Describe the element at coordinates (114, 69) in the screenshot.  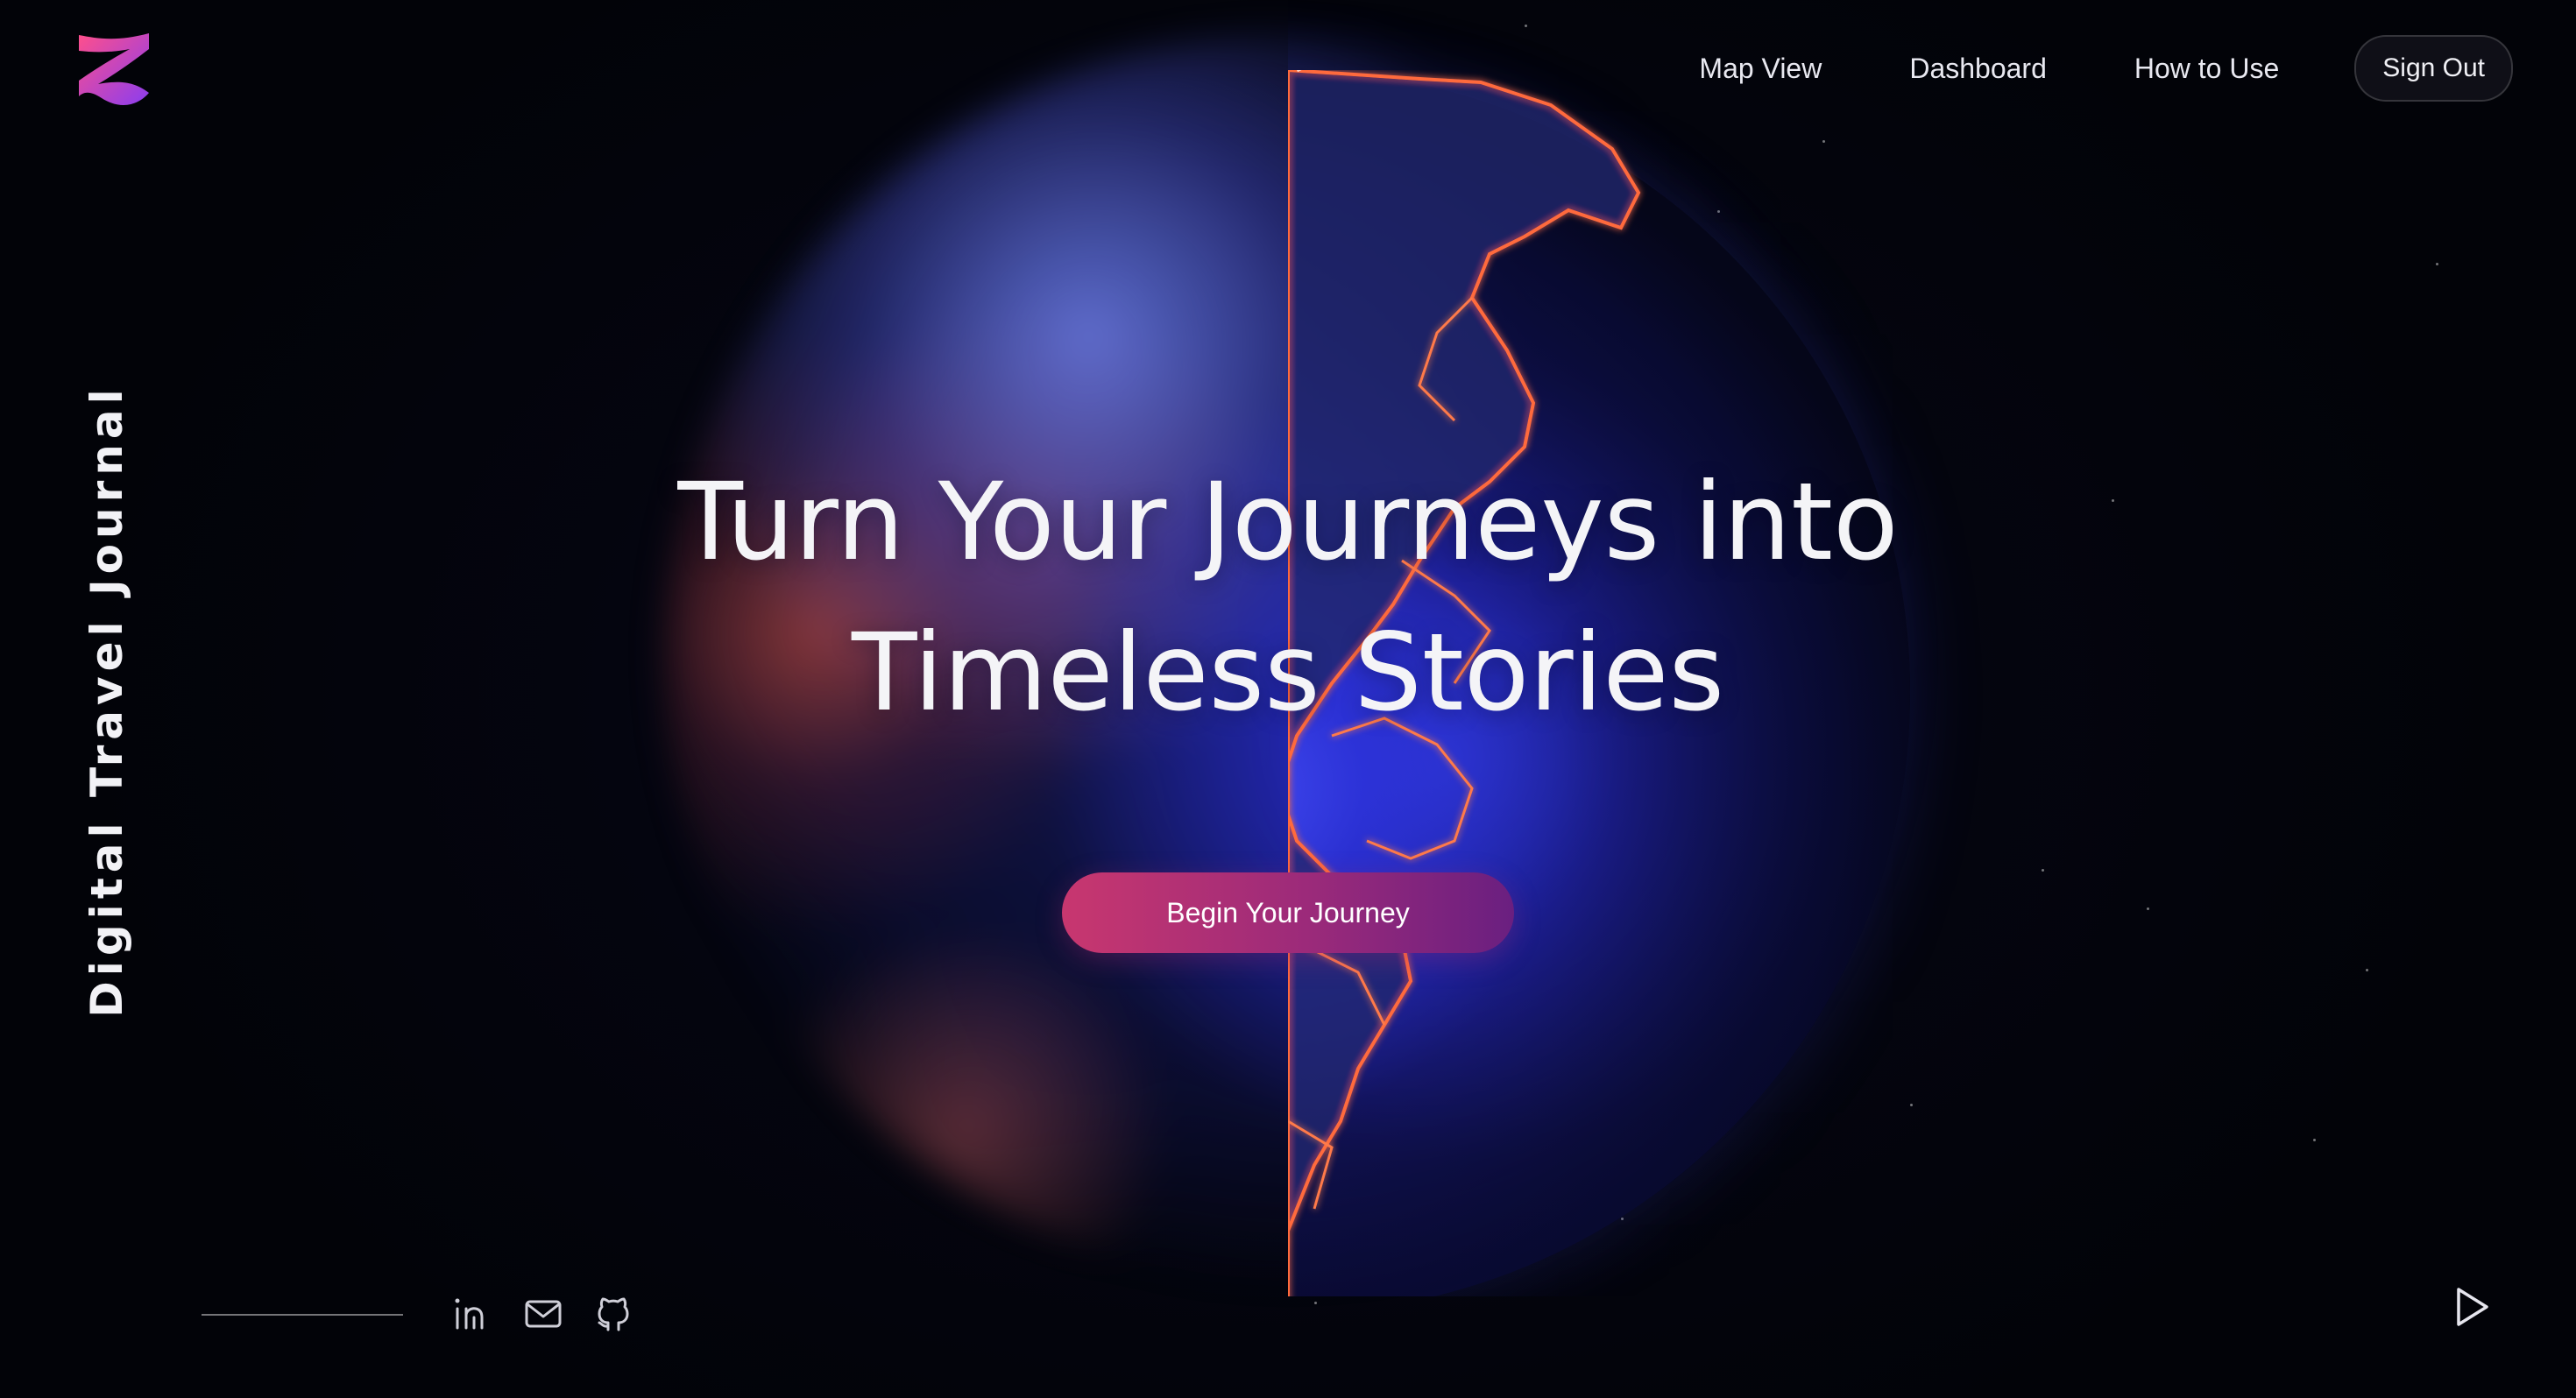
I see `brand-logo-icon` at that location.